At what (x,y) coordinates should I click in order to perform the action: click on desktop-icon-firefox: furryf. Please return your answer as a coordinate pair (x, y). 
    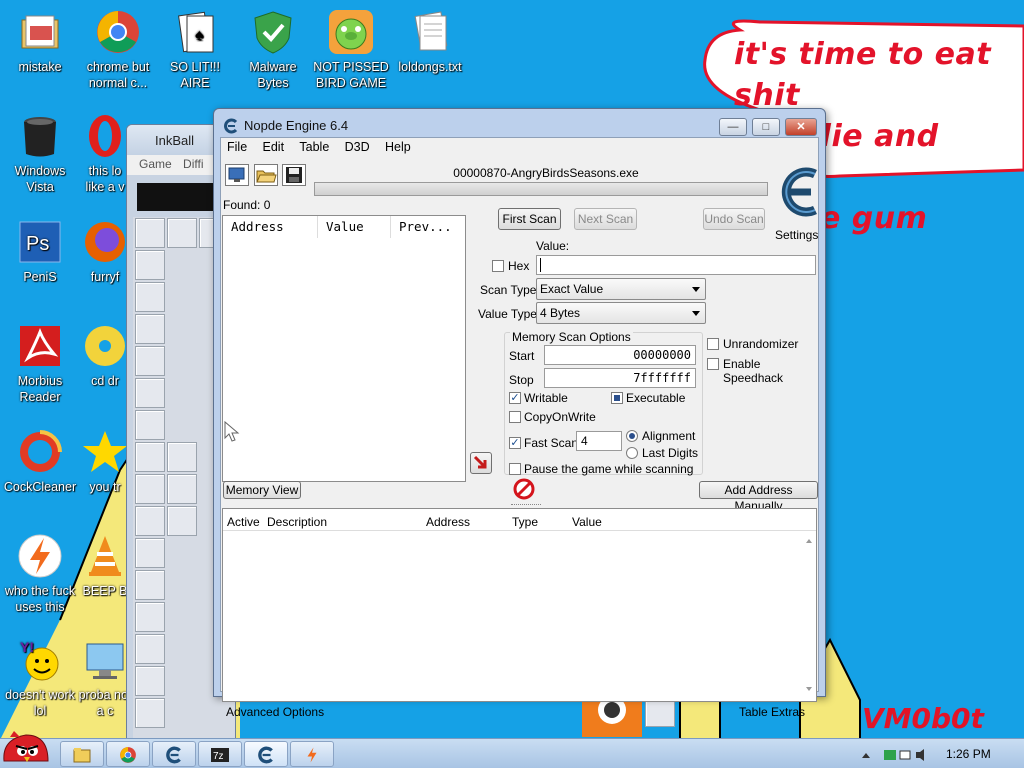
    Looking at the image, I should click on (105, 251).